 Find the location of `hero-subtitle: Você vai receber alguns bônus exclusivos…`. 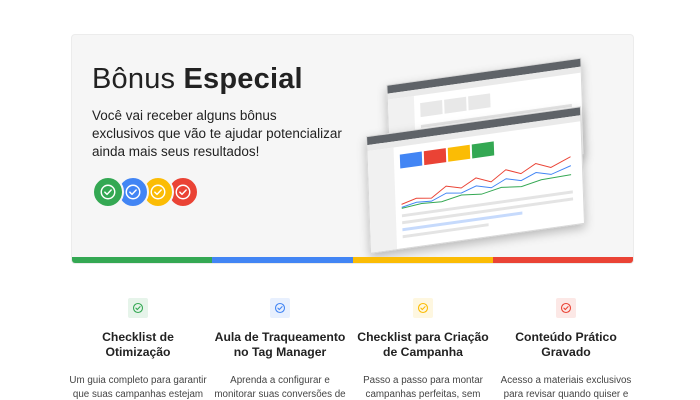

hero-subtitle: Você vai receber alguns bônus exclusivos… is located at coordinates (217, 133).